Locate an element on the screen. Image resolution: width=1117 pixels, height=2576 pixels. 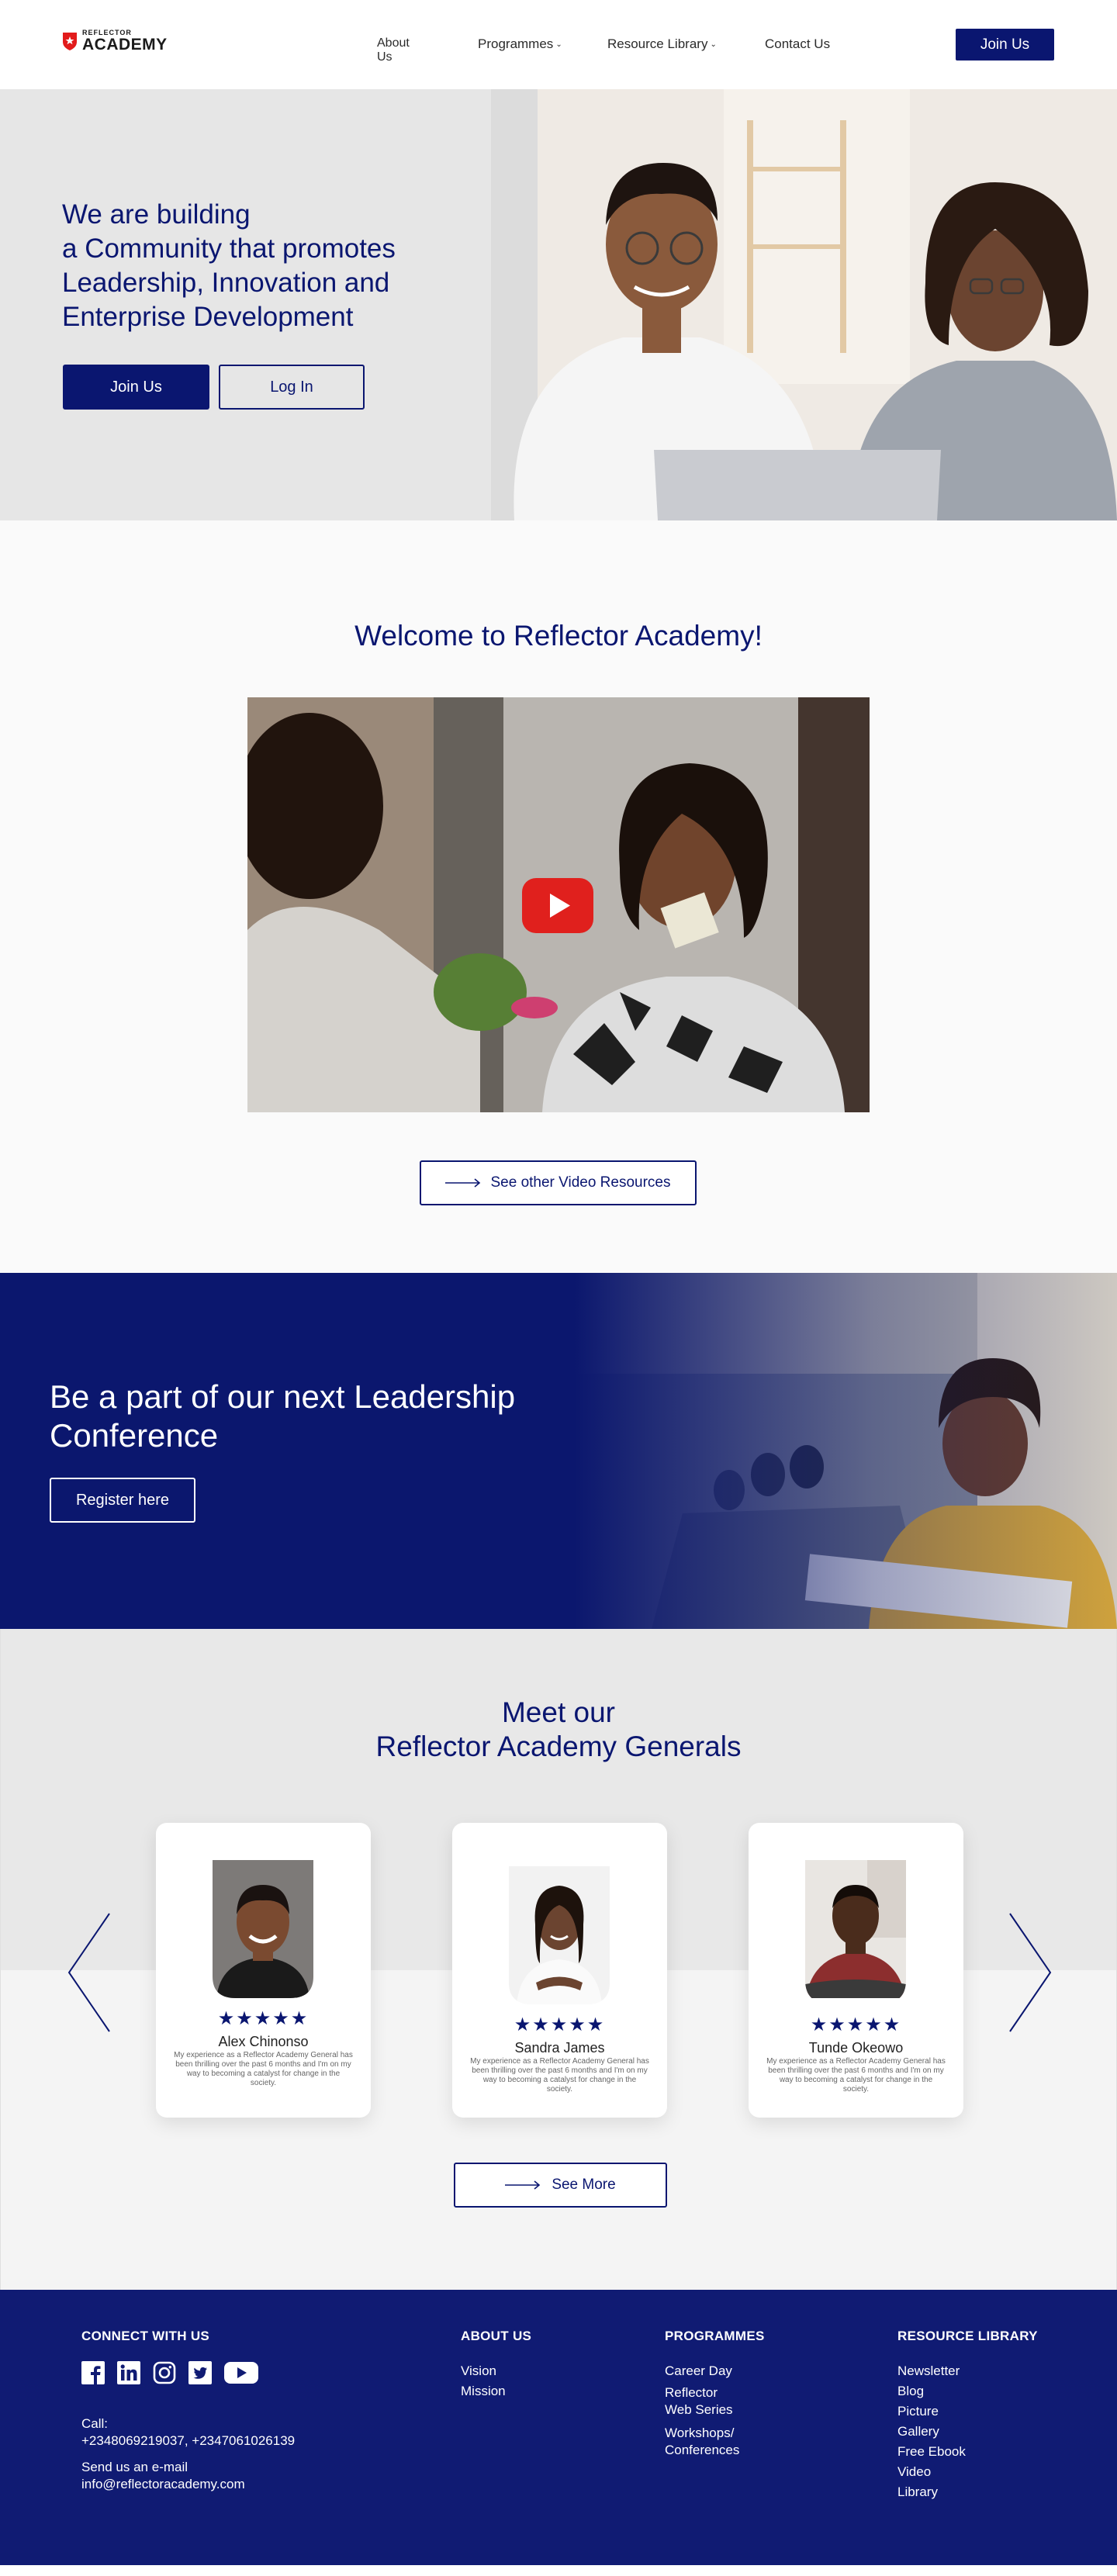
footer-link-reflector: Reflector is located at coordinates (715, 2392).